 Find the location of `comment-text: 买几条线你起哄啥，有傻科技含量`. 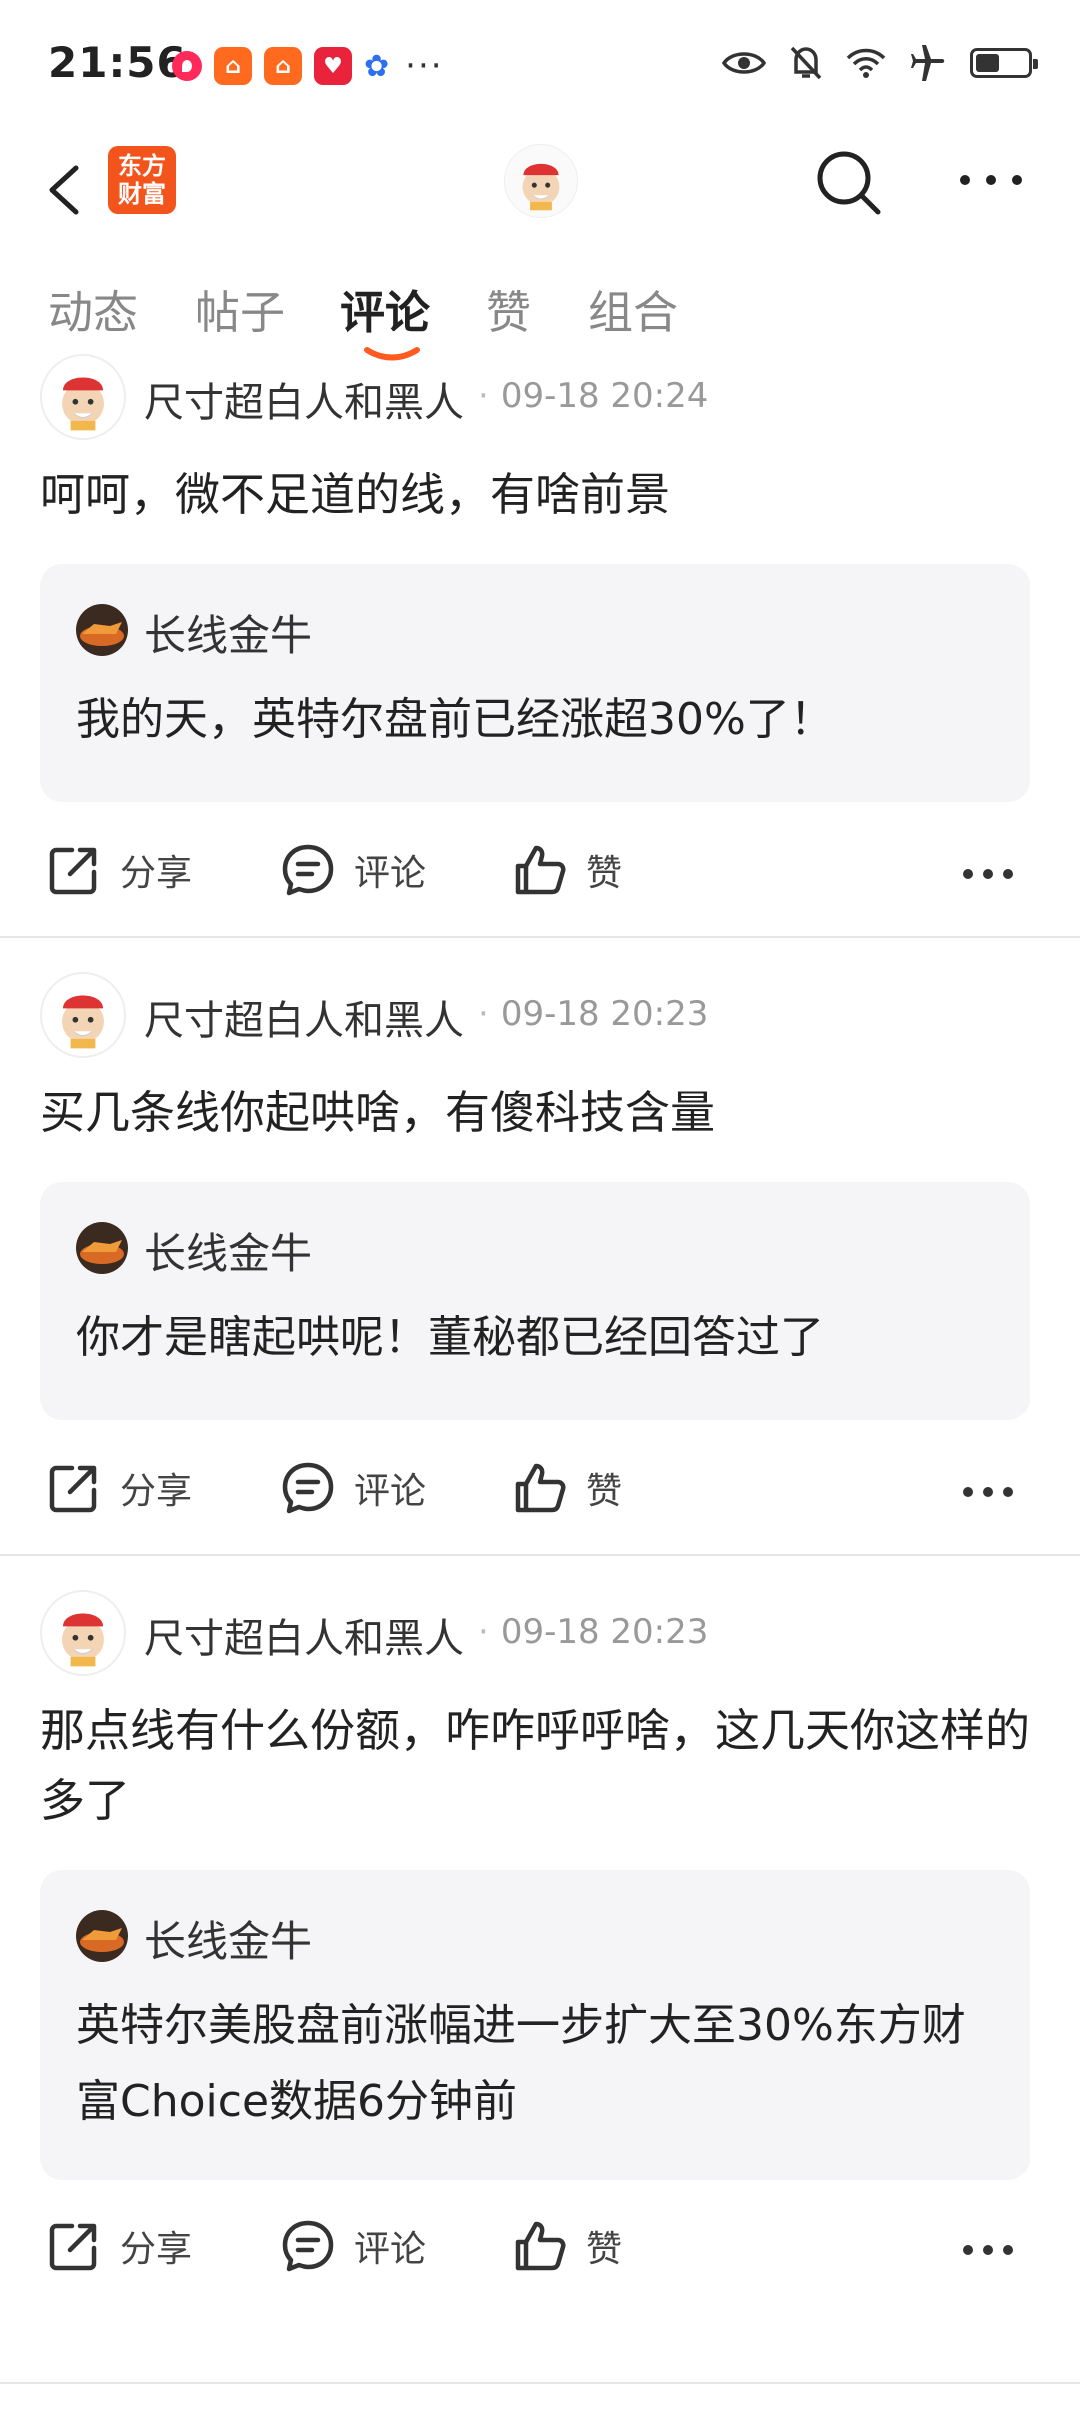

comment-text: 买几条线你起哄啥，有傻科技含量 is located at coordinates (535, 1113).